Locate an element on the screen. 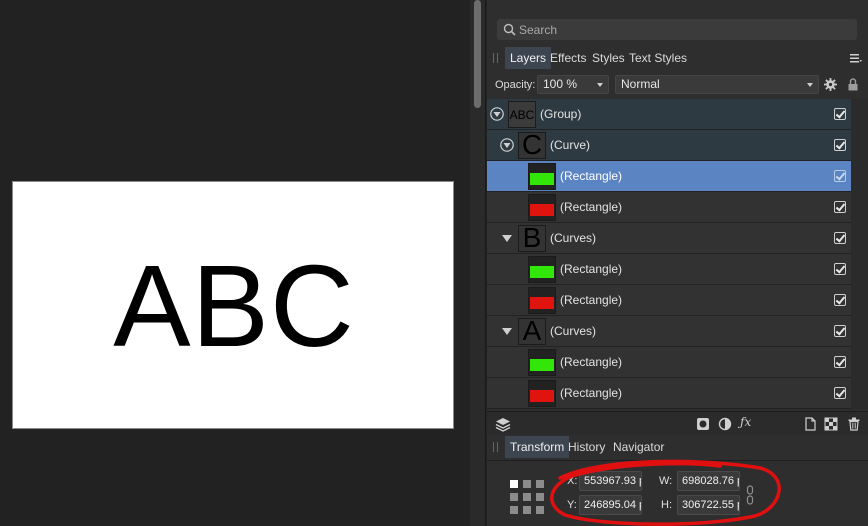 The image size is (868, 526). layer-thumbnail: C is located at coordinates (532, 145).